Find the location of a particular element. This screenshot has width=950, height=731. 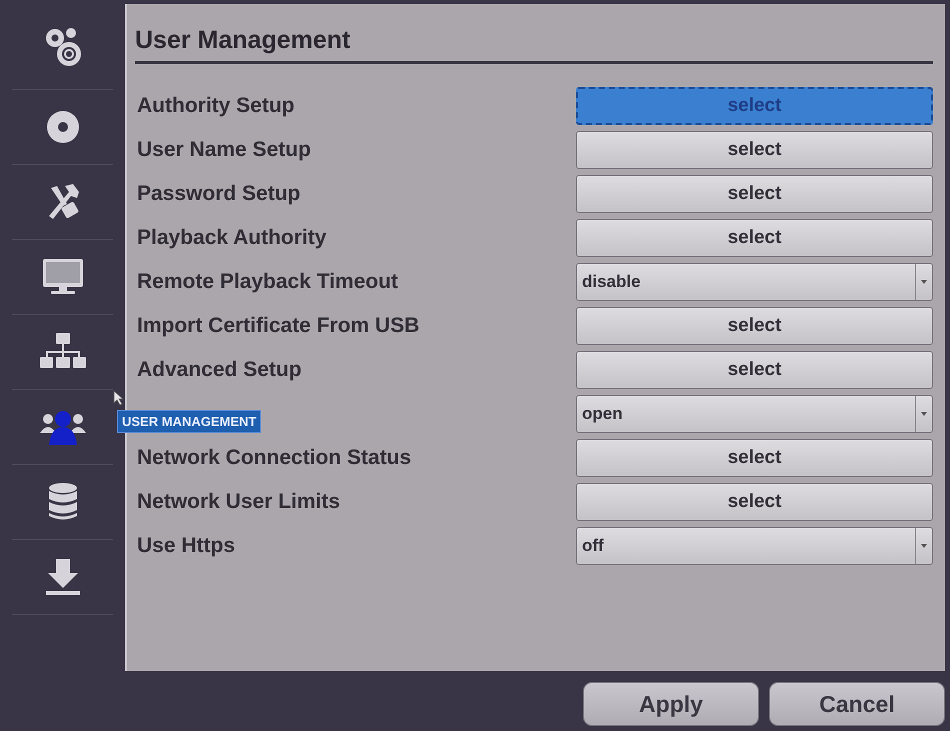

setting-label: User Name Setup is located at coordinates (224, 150).